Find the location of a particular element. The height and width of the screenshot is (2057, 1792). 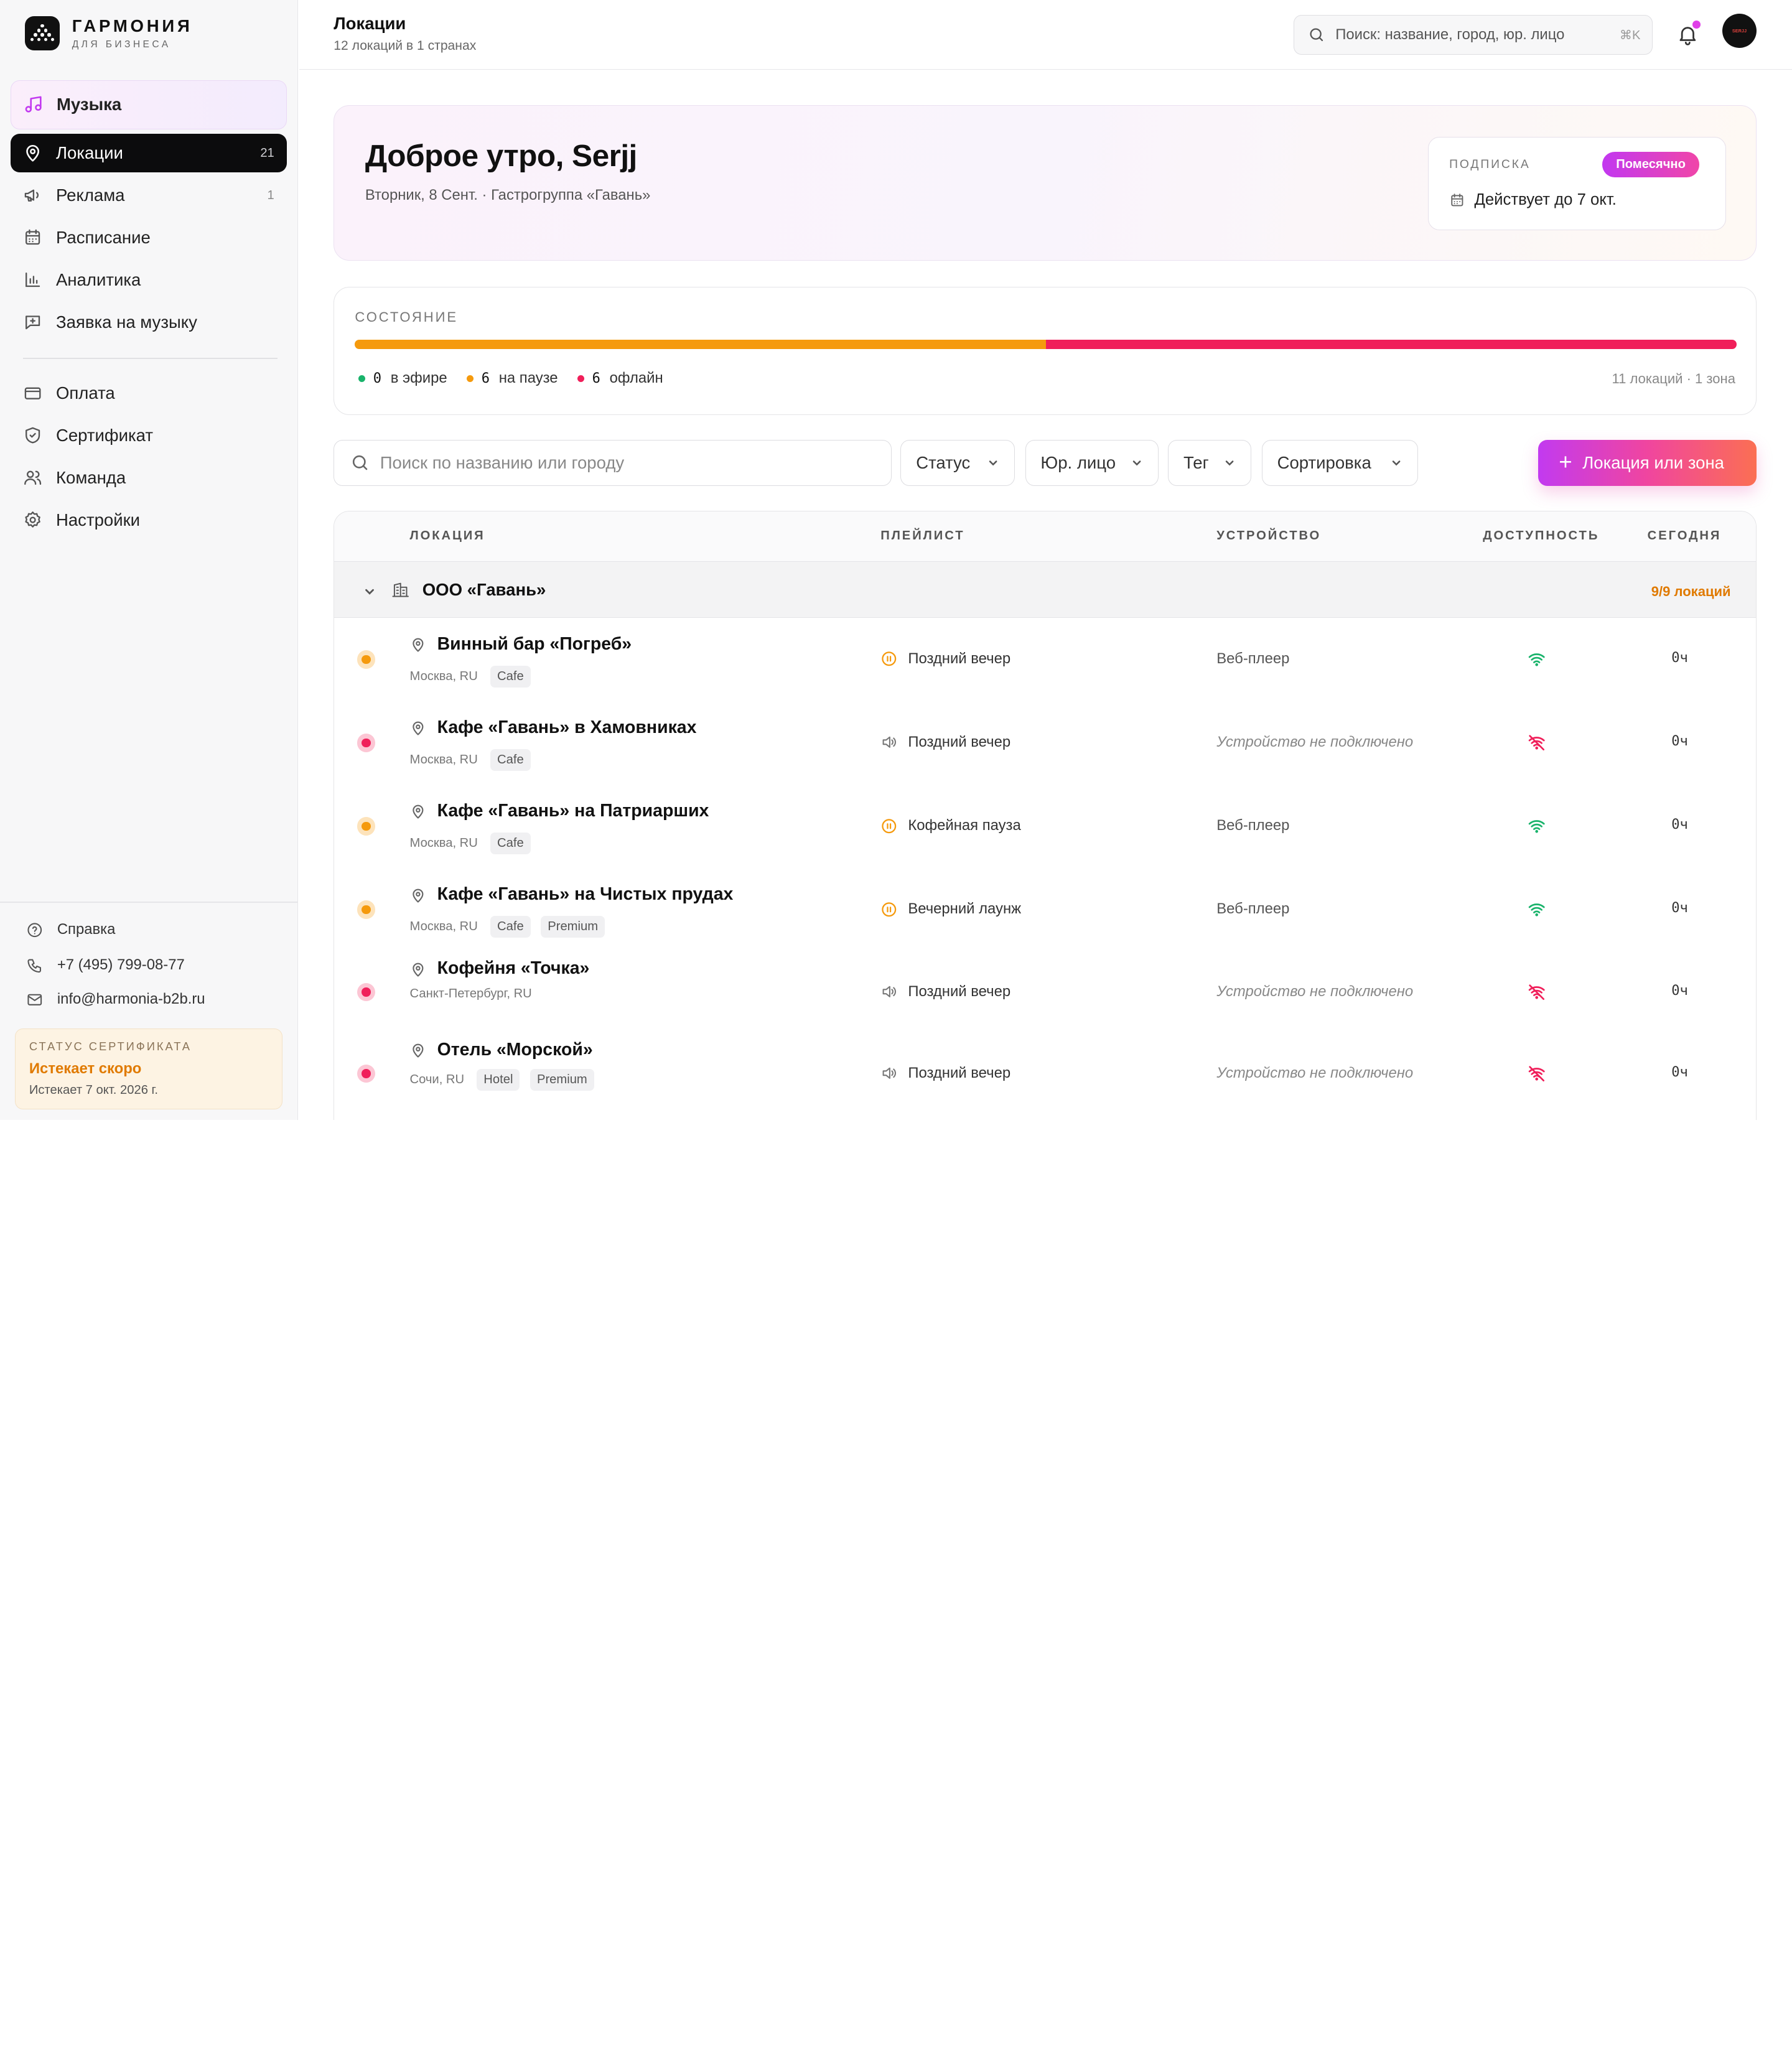

sidebar-item-team: Команда is located at coordinates (149, 478).